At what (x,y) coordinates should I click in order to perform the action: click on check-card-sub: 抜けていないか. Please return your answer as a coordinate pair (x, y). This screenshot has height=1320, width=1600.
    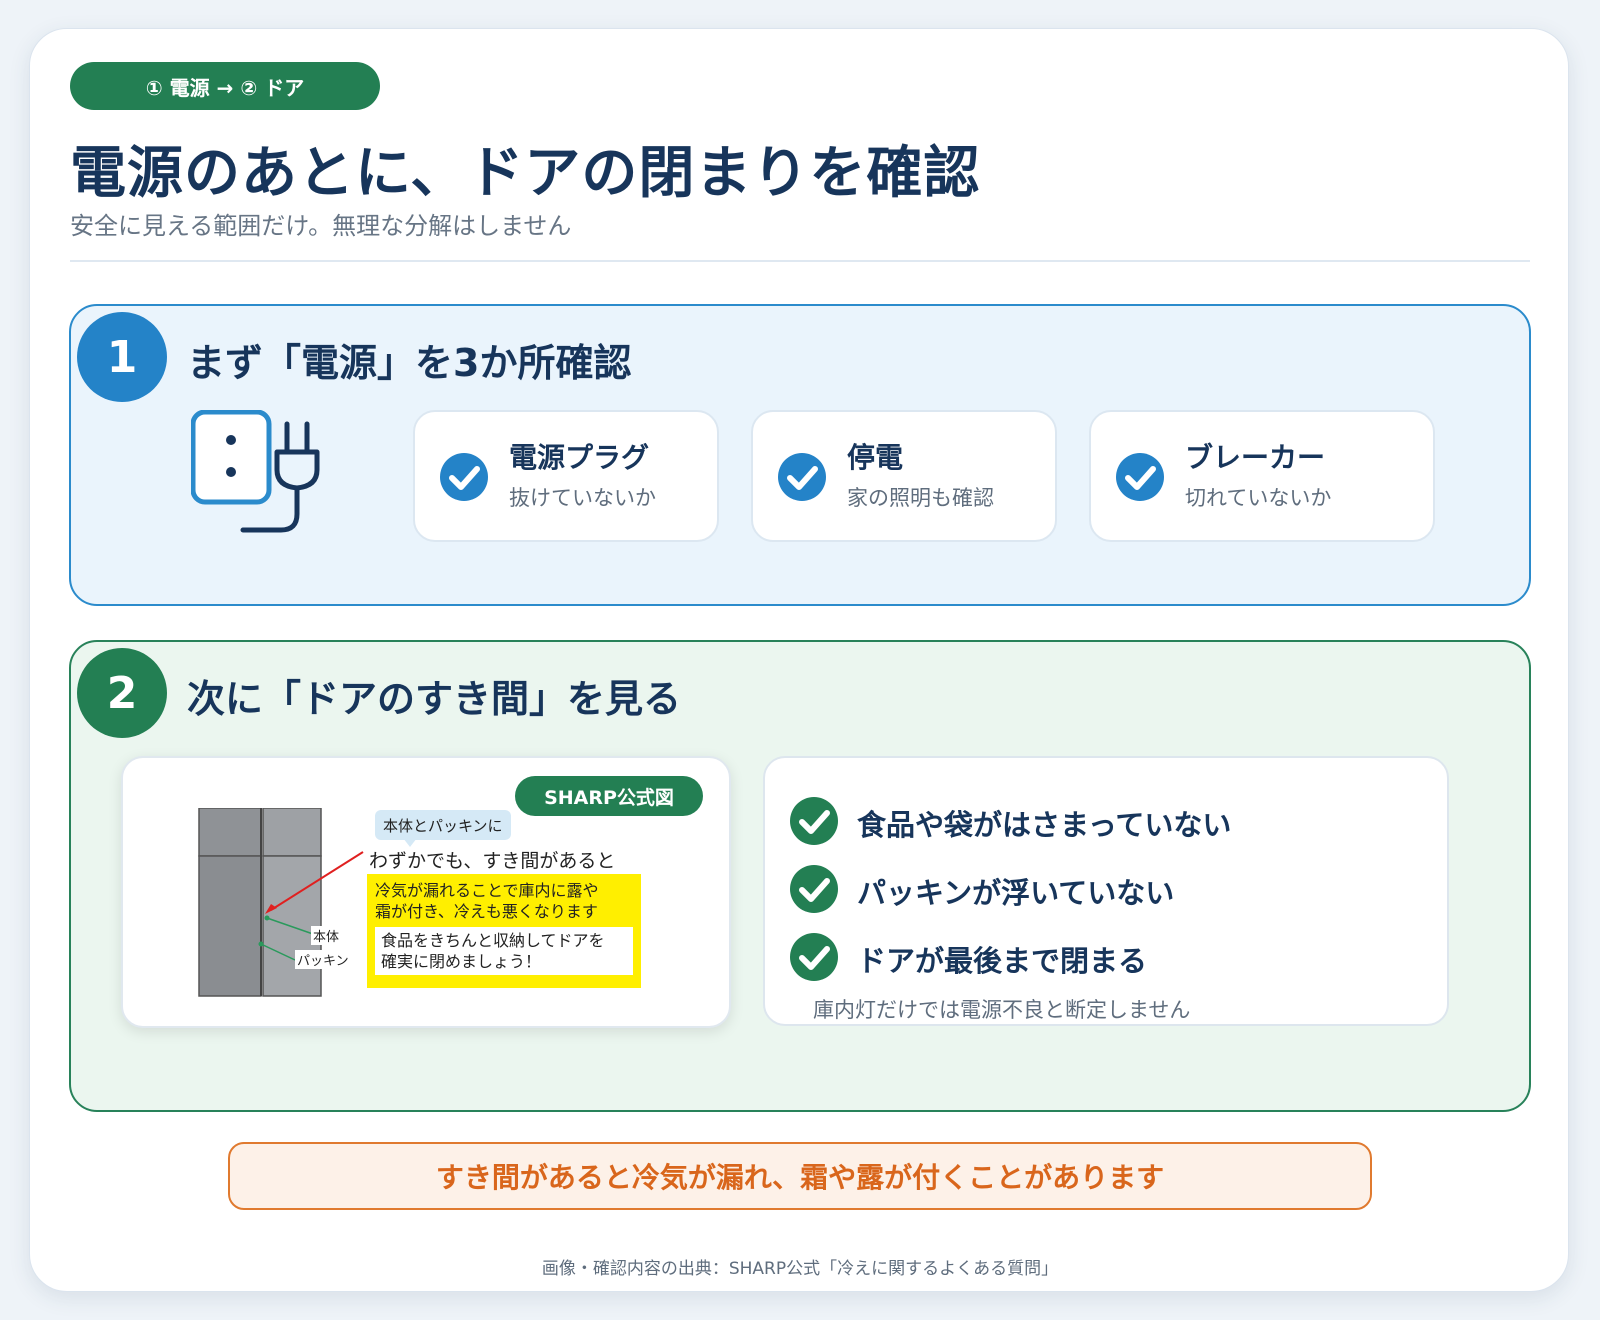
    Looking at the image, I should click on (582, 498).